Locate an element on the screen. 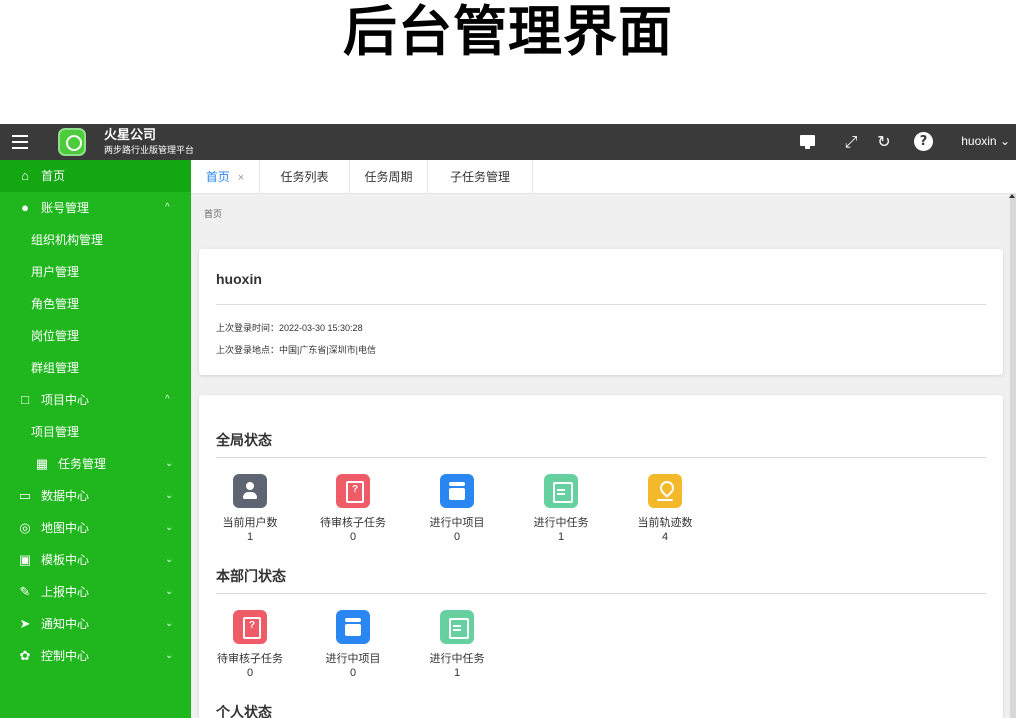 This screenshot has height=718, width=1016. app-logo-icon is located at coordinates (72, 142).